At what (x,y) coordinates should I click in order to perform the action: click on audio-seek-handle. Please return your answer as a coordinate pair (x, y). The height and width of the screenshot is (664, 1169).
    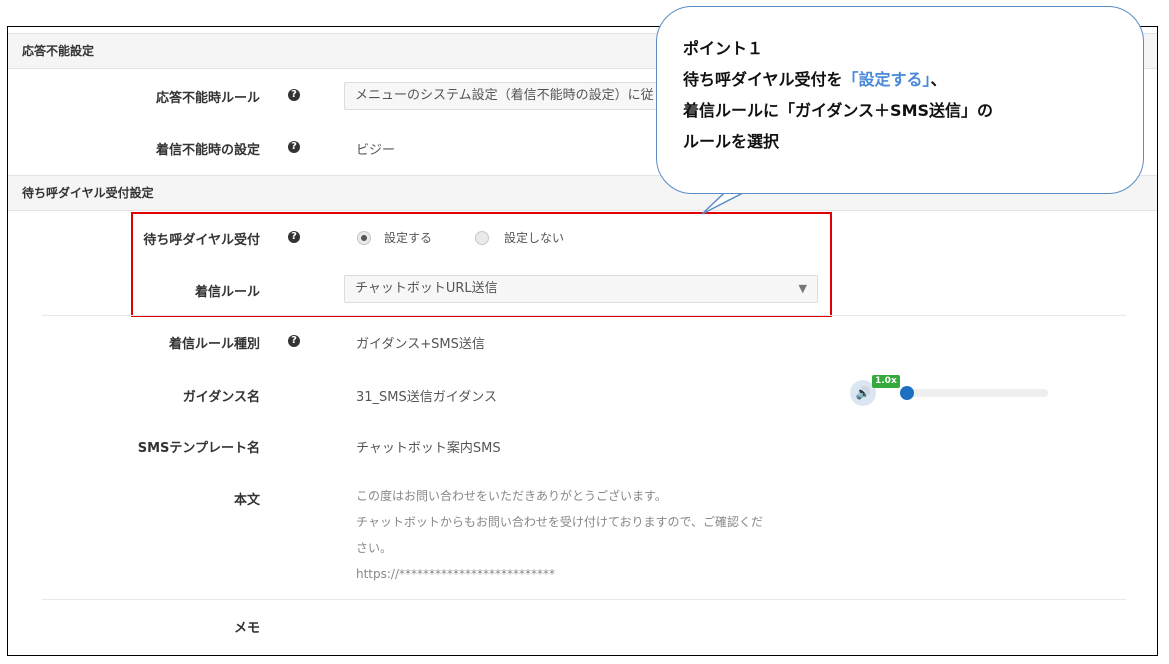
    Looking at the image, I should click on (907, 393).